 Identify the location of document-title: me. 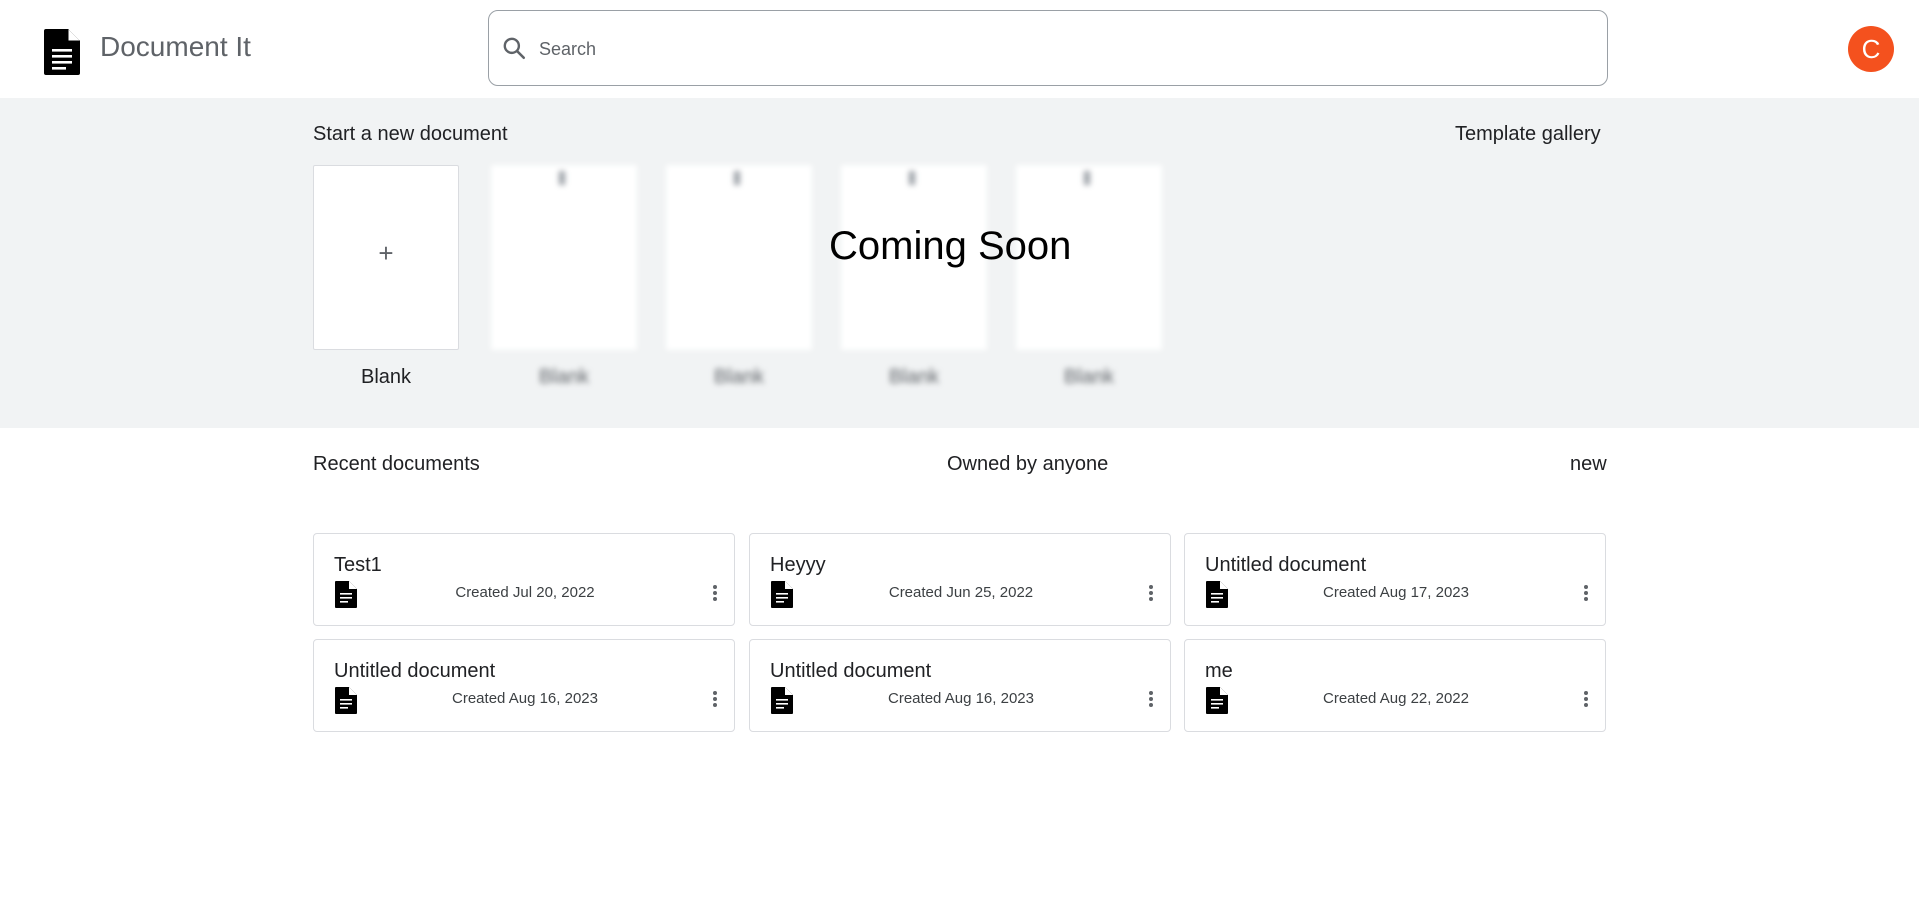
(1219, 671).